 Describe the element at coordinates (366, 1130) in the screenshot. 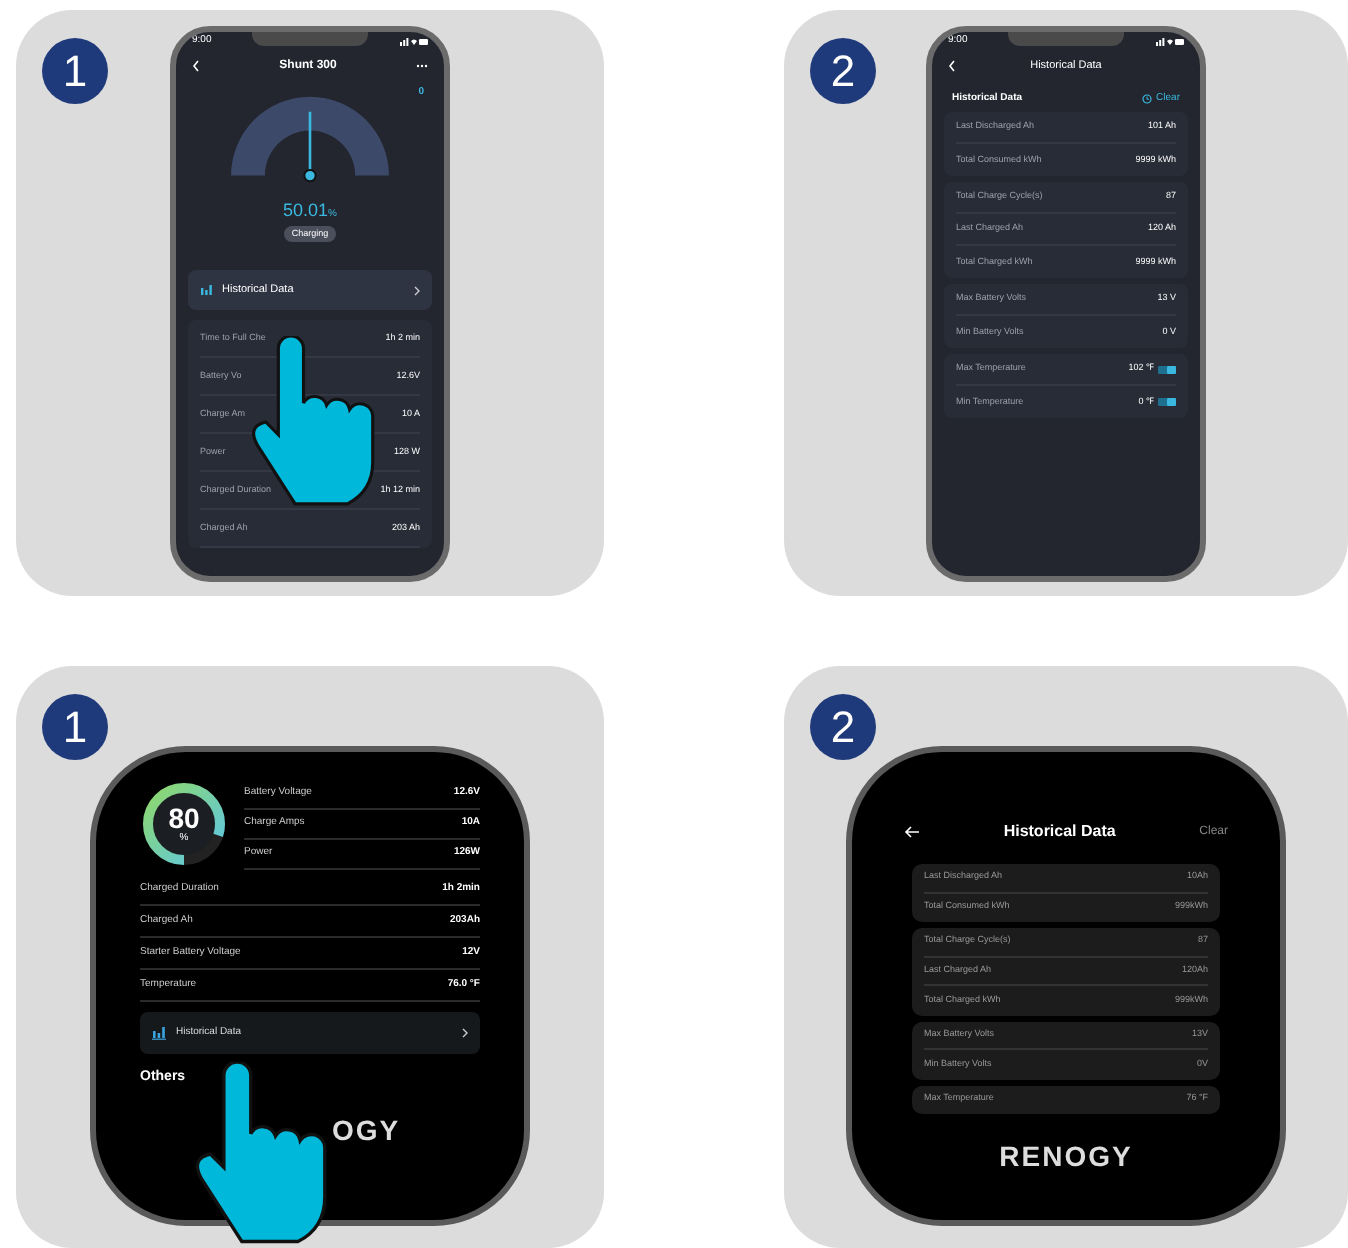

I see `brand-logo: OGY` at that location.